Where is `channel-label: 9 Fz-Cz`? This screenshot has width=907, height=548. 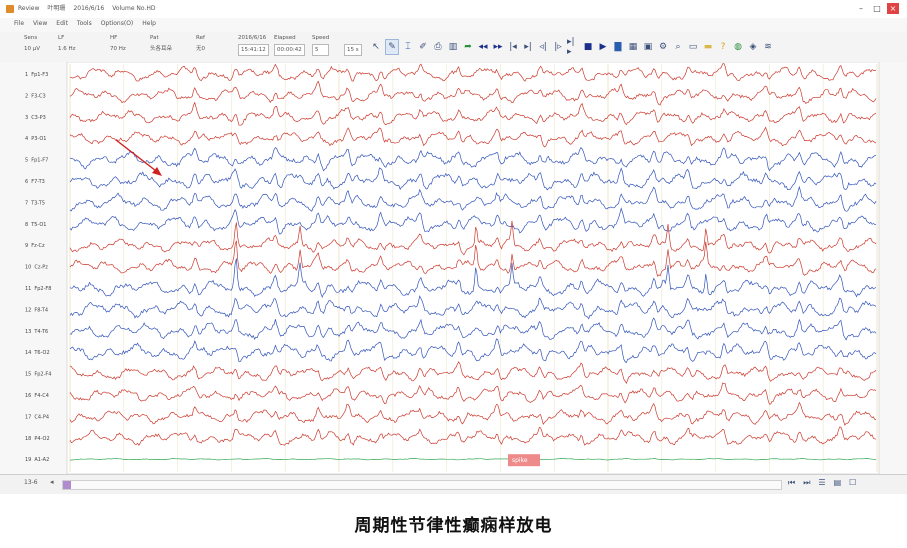 channel-label: 9 Fz-Cz is located at coordinates (35, 246).